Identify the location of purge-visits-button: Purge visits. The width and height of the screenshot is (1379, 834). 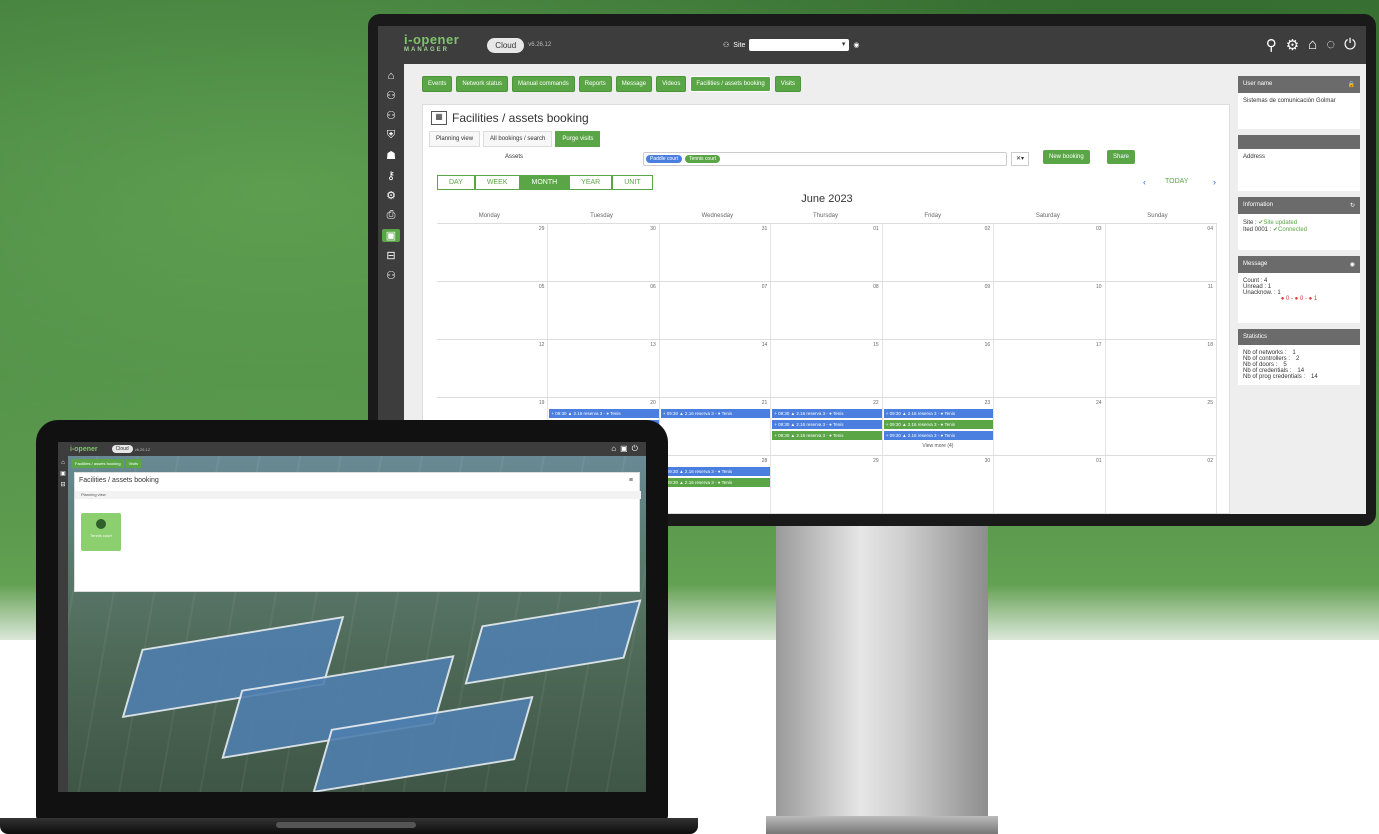
(578, 139).